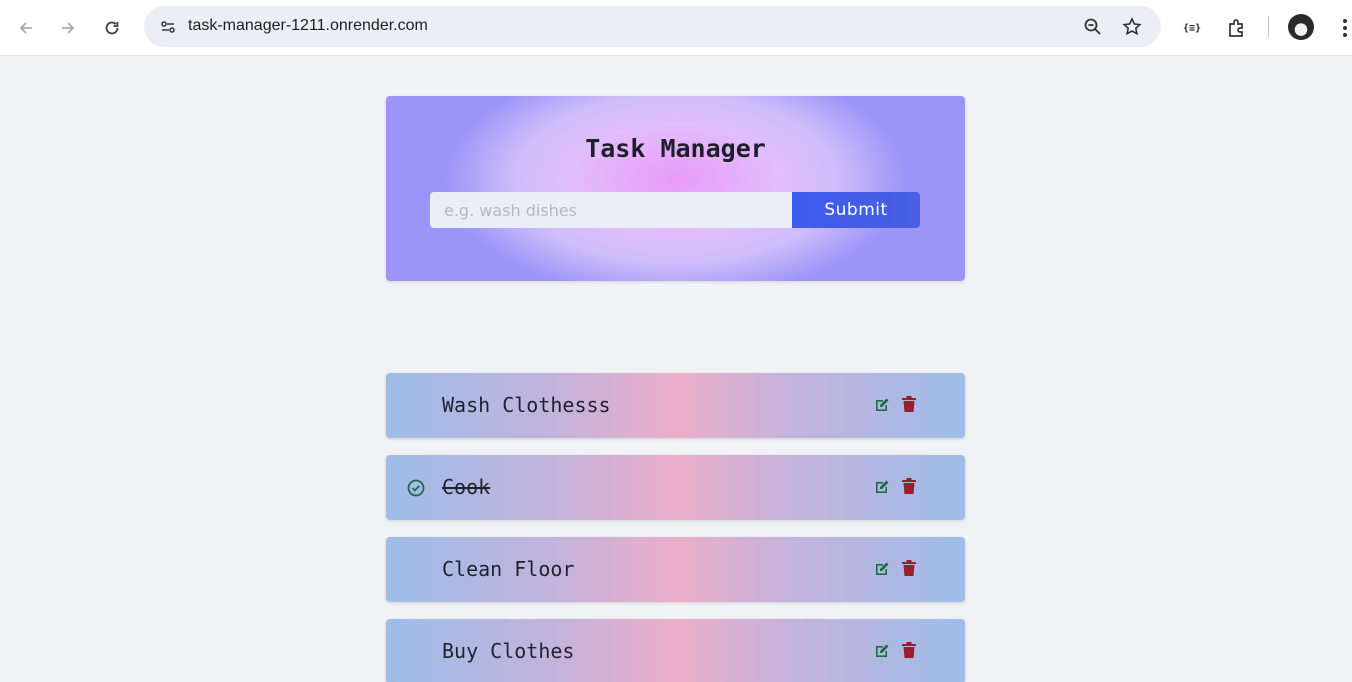 Image resolution: width=1352 pixels, height=682 pixels. I want to click on profile-avatar, so click(1301, 27).